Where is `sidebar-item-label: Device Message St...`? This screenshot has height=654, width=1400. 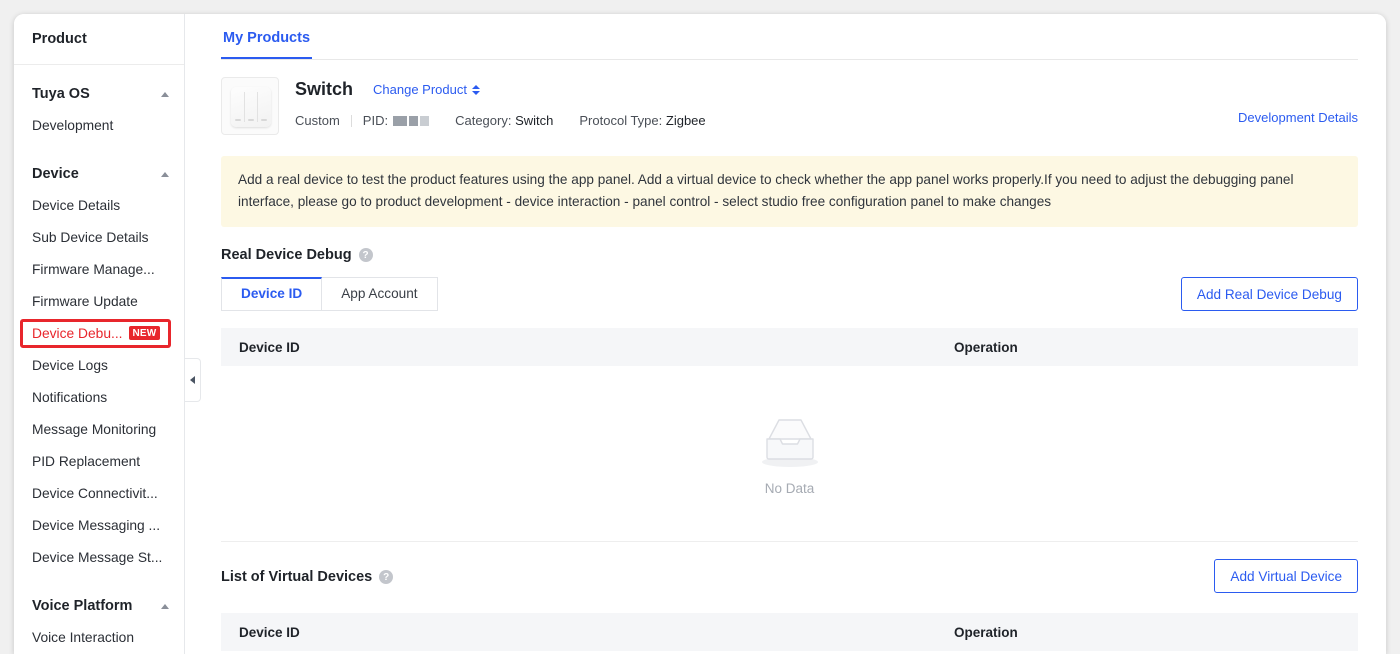
sidebar-item-label: Device Message St... is located at coordinates (97, 557).